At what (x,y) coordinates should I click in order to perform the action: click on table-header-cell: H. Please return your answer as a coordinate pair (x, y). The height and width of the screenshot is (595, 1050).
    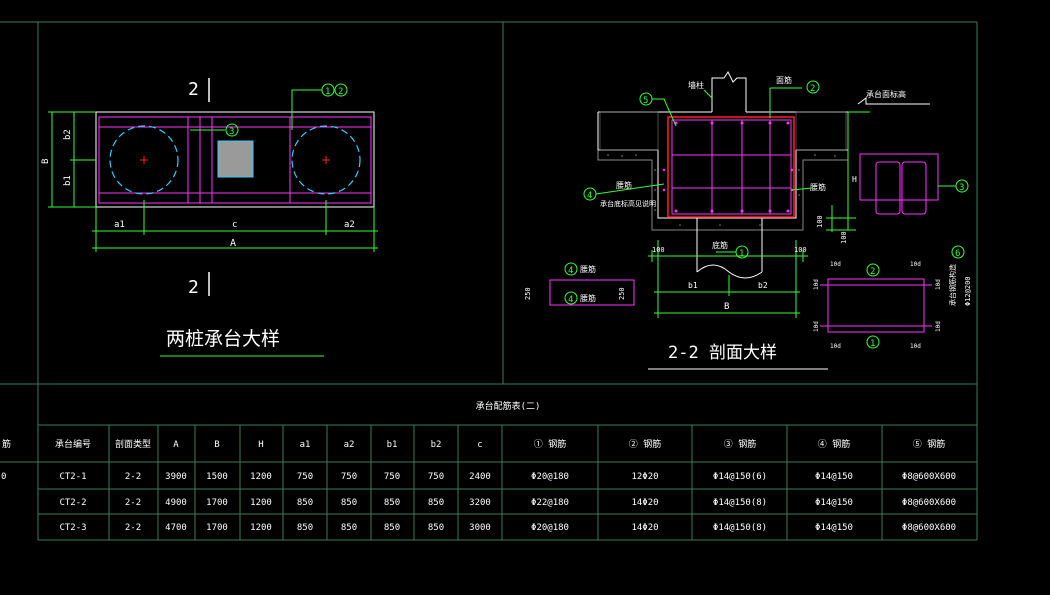
    Looking at the image, I should click on (260, 445).